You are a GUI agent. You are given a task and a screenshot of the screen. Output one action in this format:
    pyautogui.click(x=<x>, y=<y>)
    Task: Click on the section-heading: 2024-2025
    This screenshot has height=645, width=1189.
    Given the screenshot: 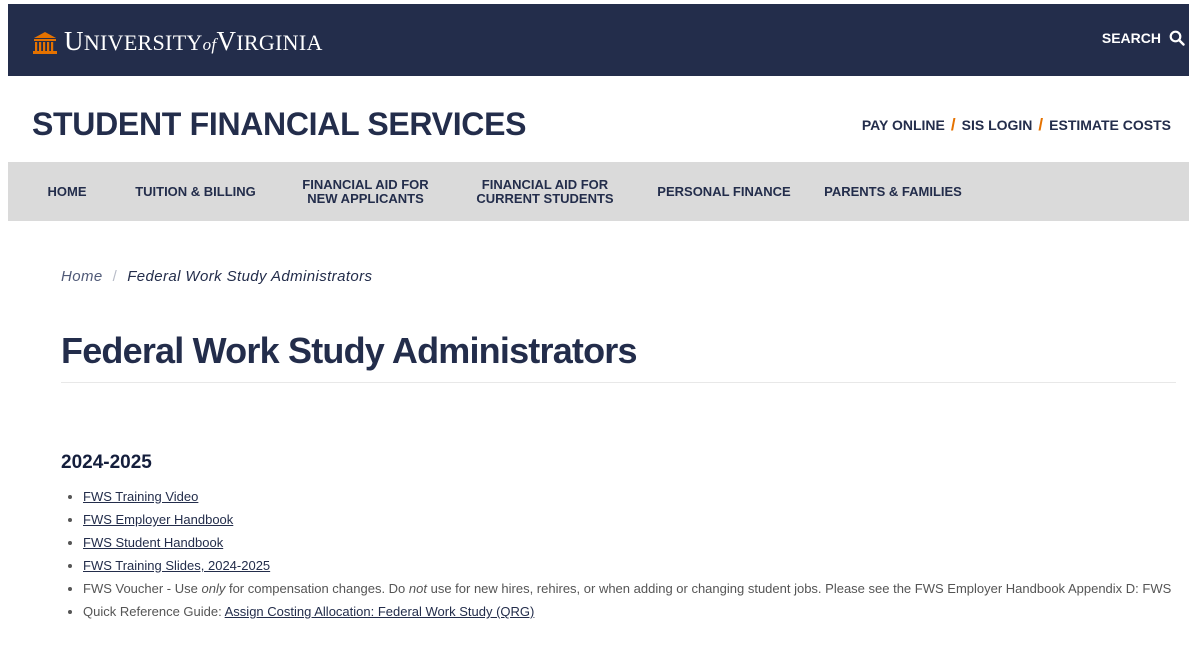 What is the action you would take?
    pyautogui.click(x=106, y=462)
    